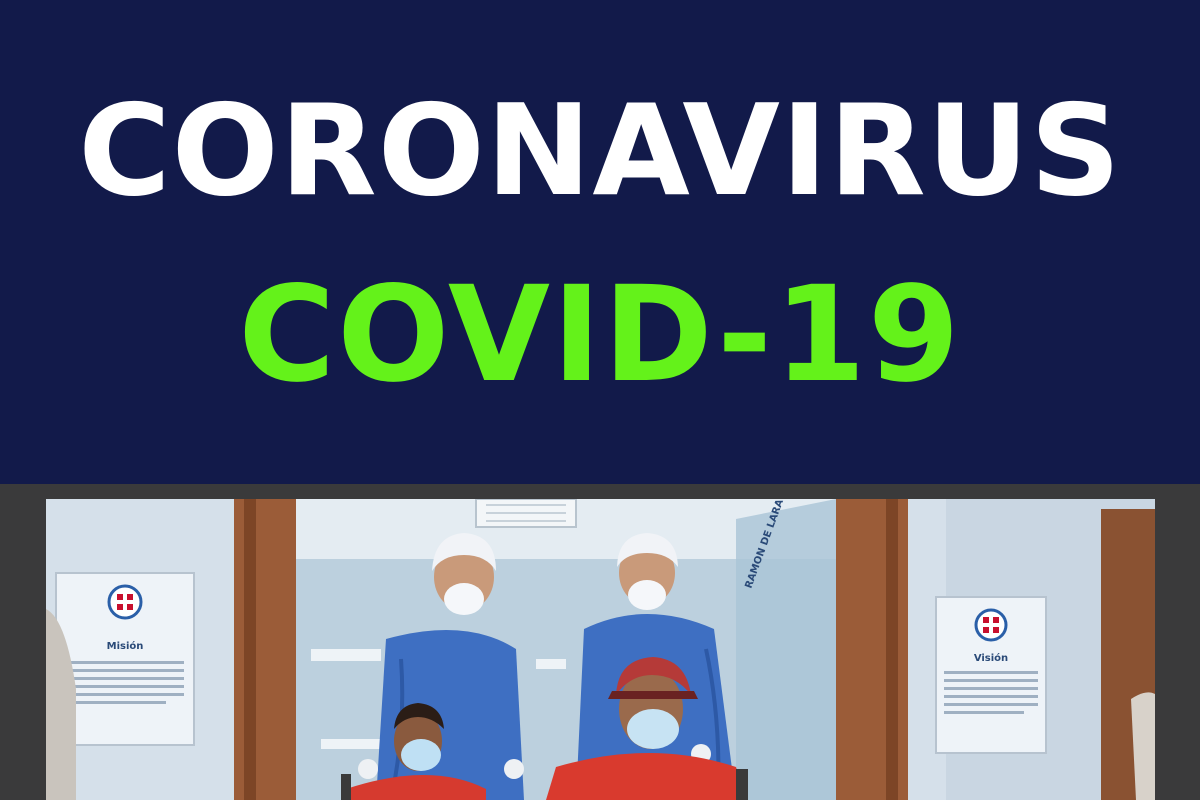  What do you see at coordinates (125, 646) in the screenshot?
I see `mission-sign-title: Misión` at bounding box center [125, 646].